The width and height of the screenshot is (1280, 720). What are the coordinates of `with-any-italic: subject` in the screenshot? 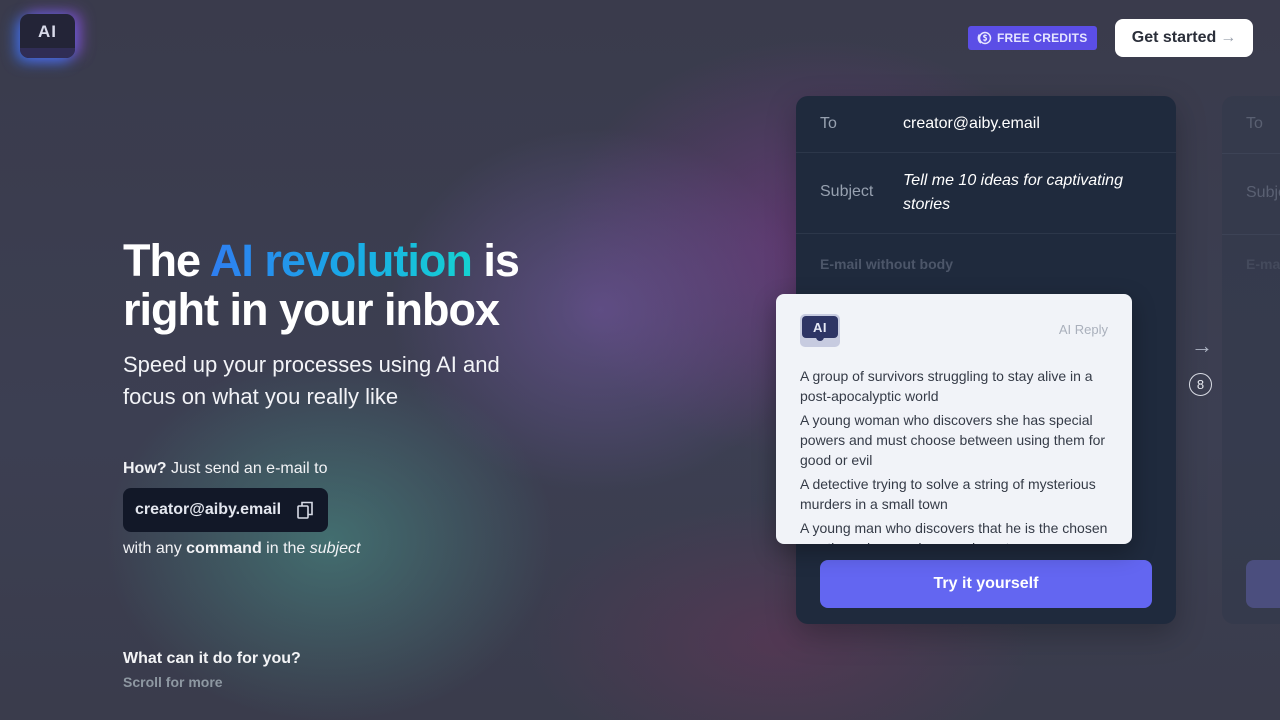 It's located at (335, 548).